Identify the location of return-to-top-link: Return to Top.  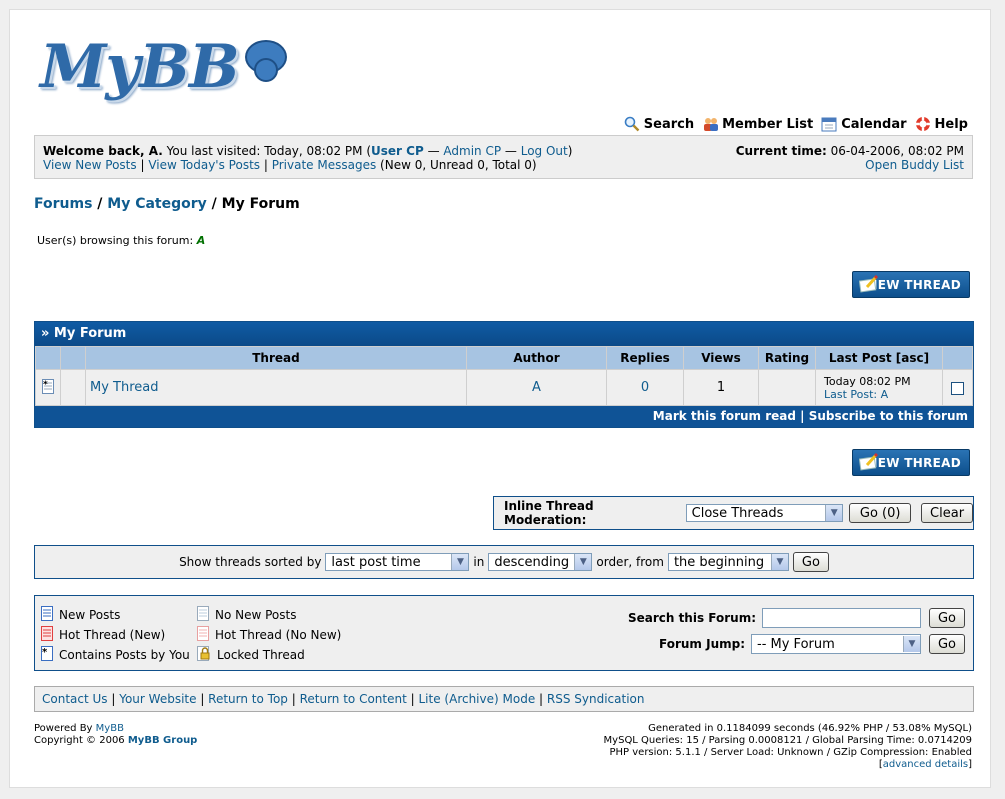
(248, 699).